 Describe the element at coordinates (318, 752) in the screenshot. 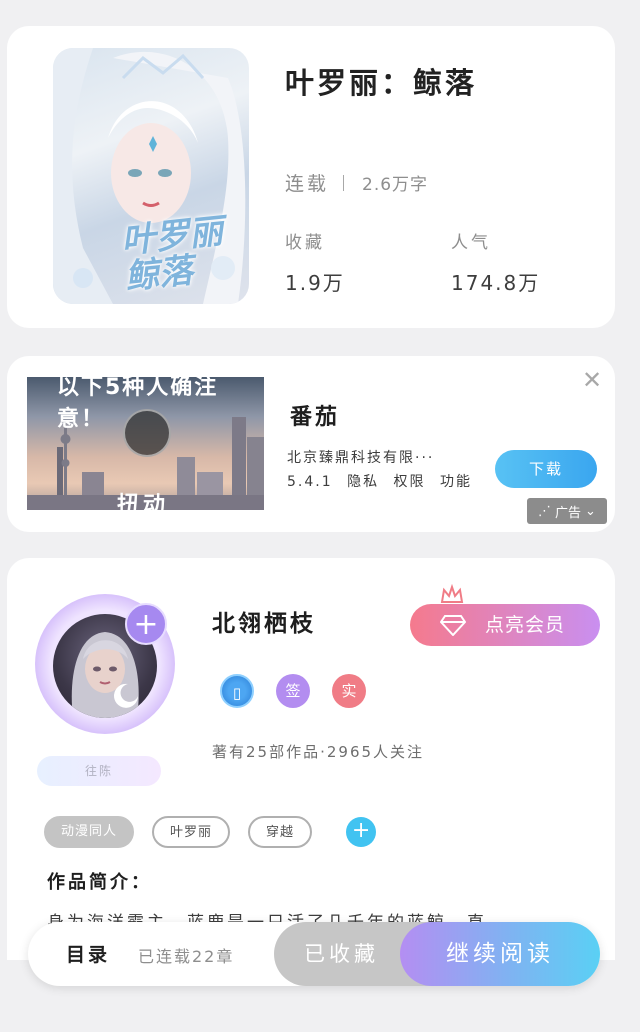

I see `author-stats: 著有25部作品·2965人关注` at that location.